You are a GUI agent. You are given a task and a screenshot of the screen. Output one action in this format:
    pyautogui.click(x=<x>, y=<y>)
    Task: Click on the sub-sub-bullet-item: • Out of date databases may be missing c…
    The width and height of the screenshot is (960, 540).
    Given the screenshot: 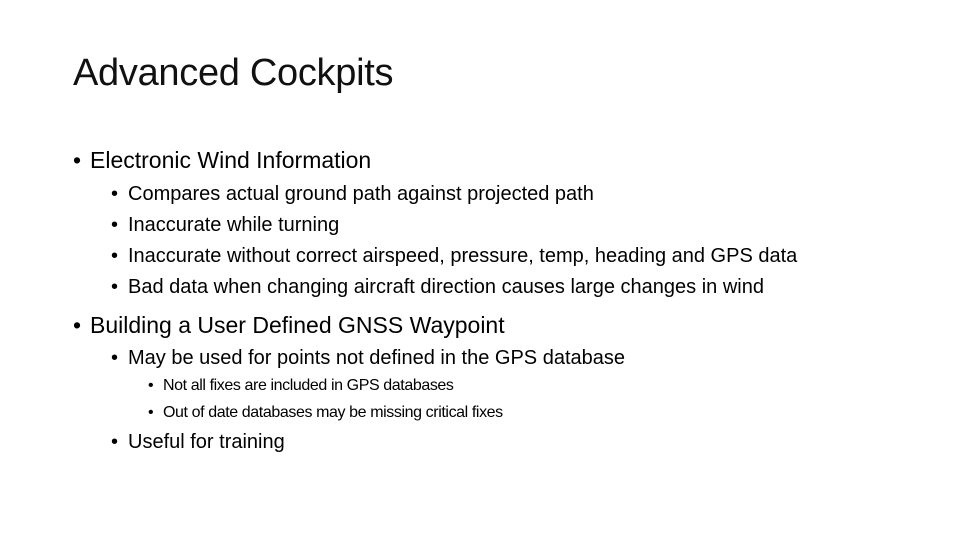 What is the action you would take?
    pyautogui.click(x=325, y=413)
    